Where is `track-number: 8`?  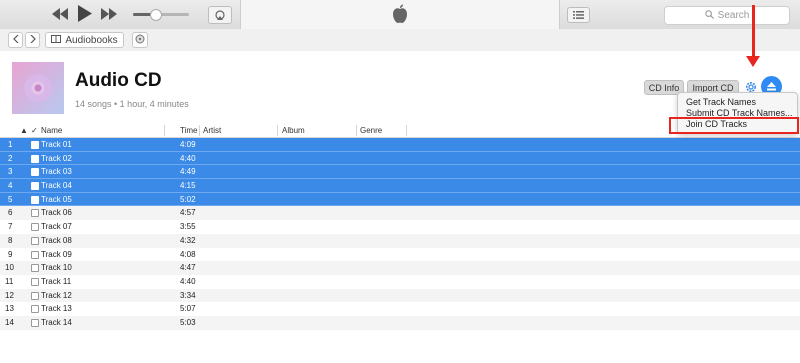
track-number: 8 is located at coordinates (10, 240).